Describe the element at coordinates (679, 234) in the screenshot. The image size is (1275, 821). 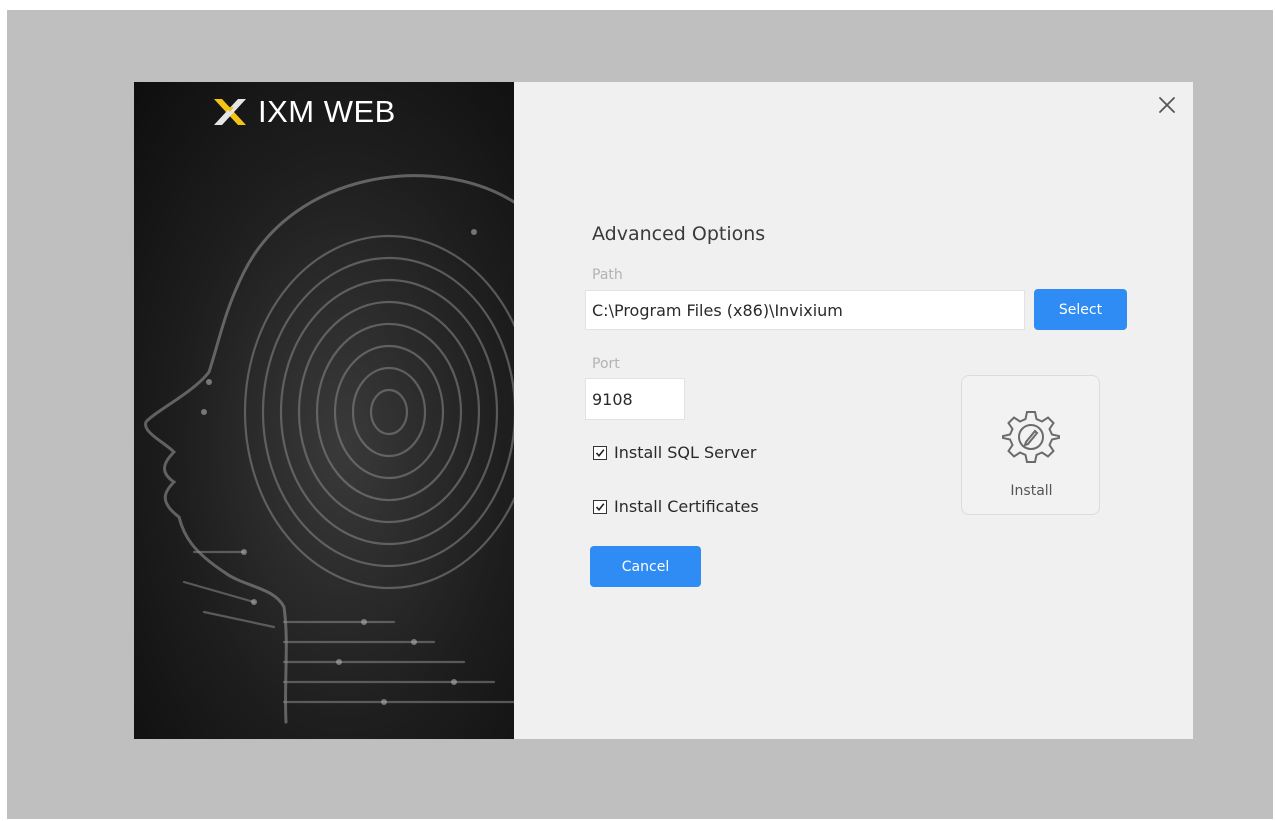
I see `section-title: Advanced Options` at that location.